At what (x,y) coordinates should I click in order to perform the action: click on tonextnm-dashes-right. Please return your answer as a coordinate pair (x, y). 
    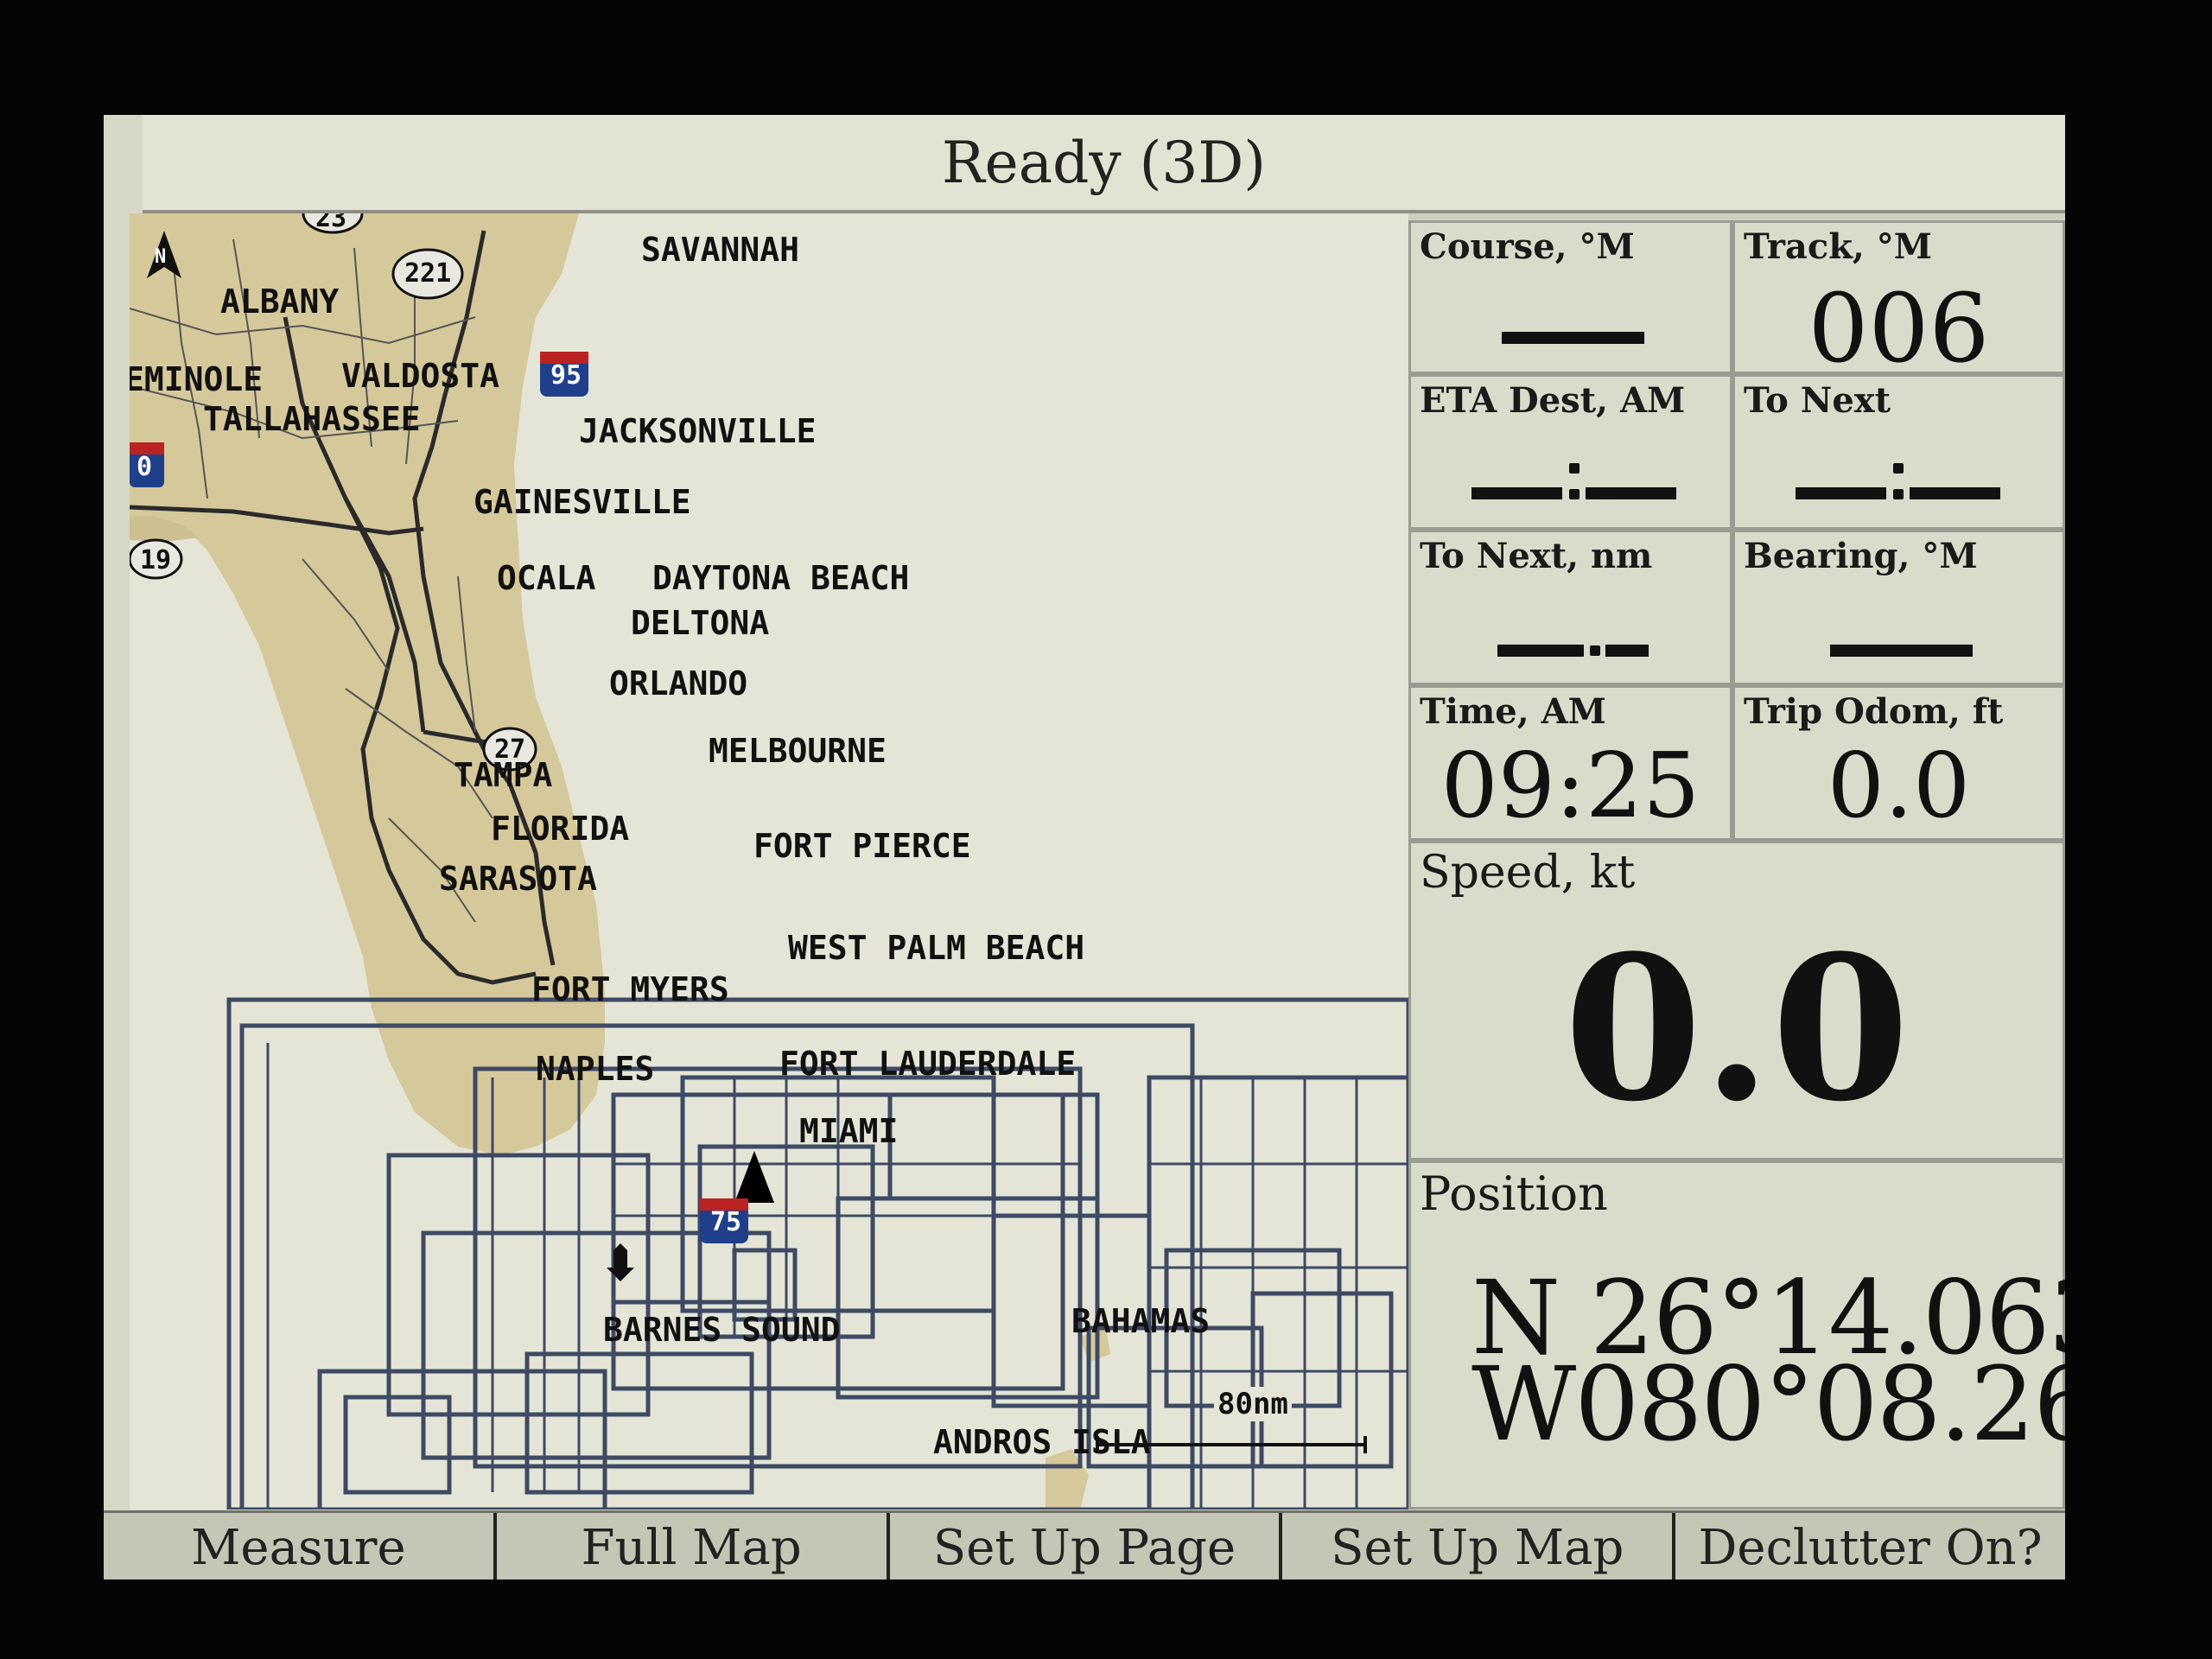
    Looking at the image, I should click on (1627, 651).